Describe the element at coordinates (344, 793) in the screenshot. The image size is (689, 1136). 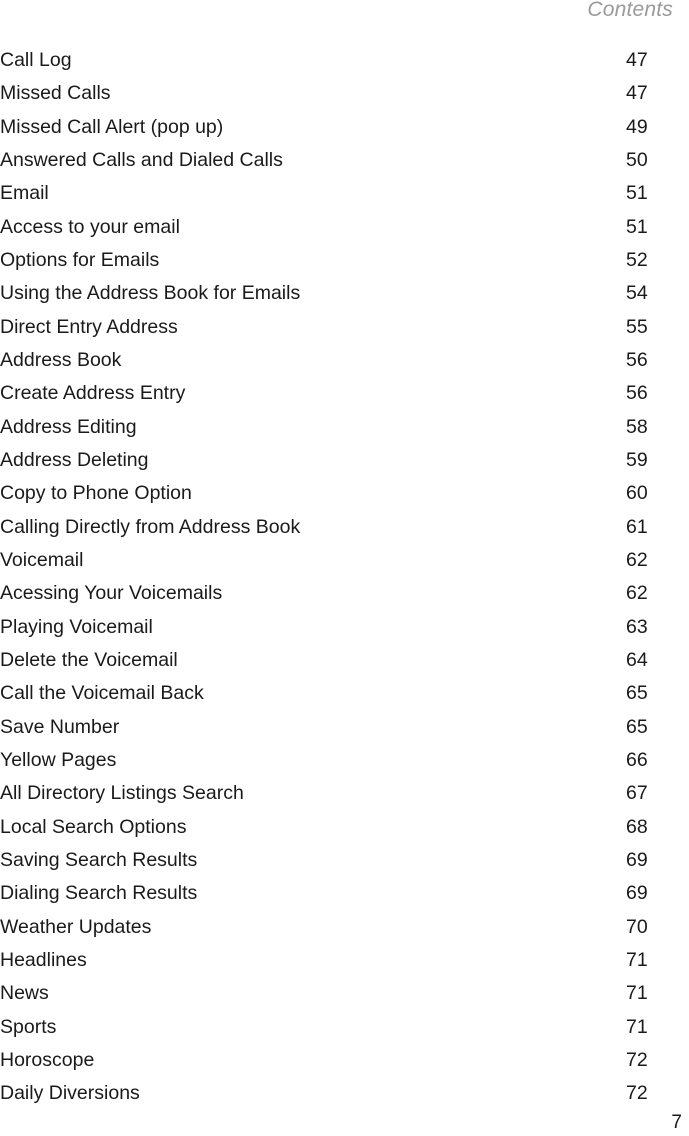
I see `toc-entry: All Directory Listings Search 67` at that location.